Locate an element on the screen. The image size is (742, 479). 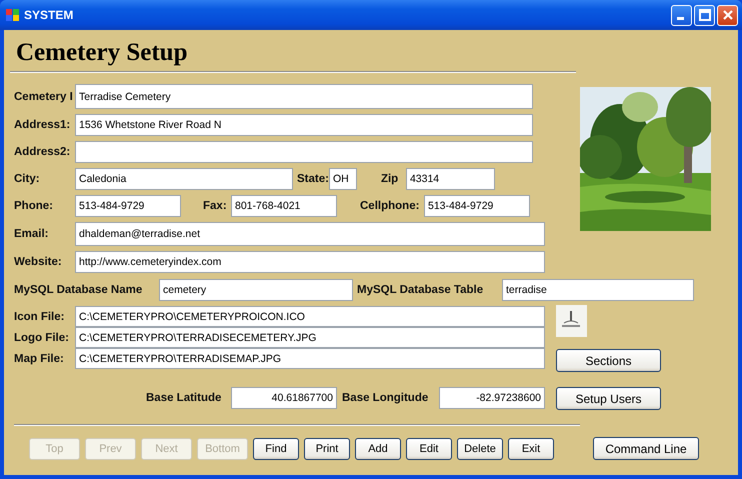
field-label: Phone: is located at coordinates (34, 206).